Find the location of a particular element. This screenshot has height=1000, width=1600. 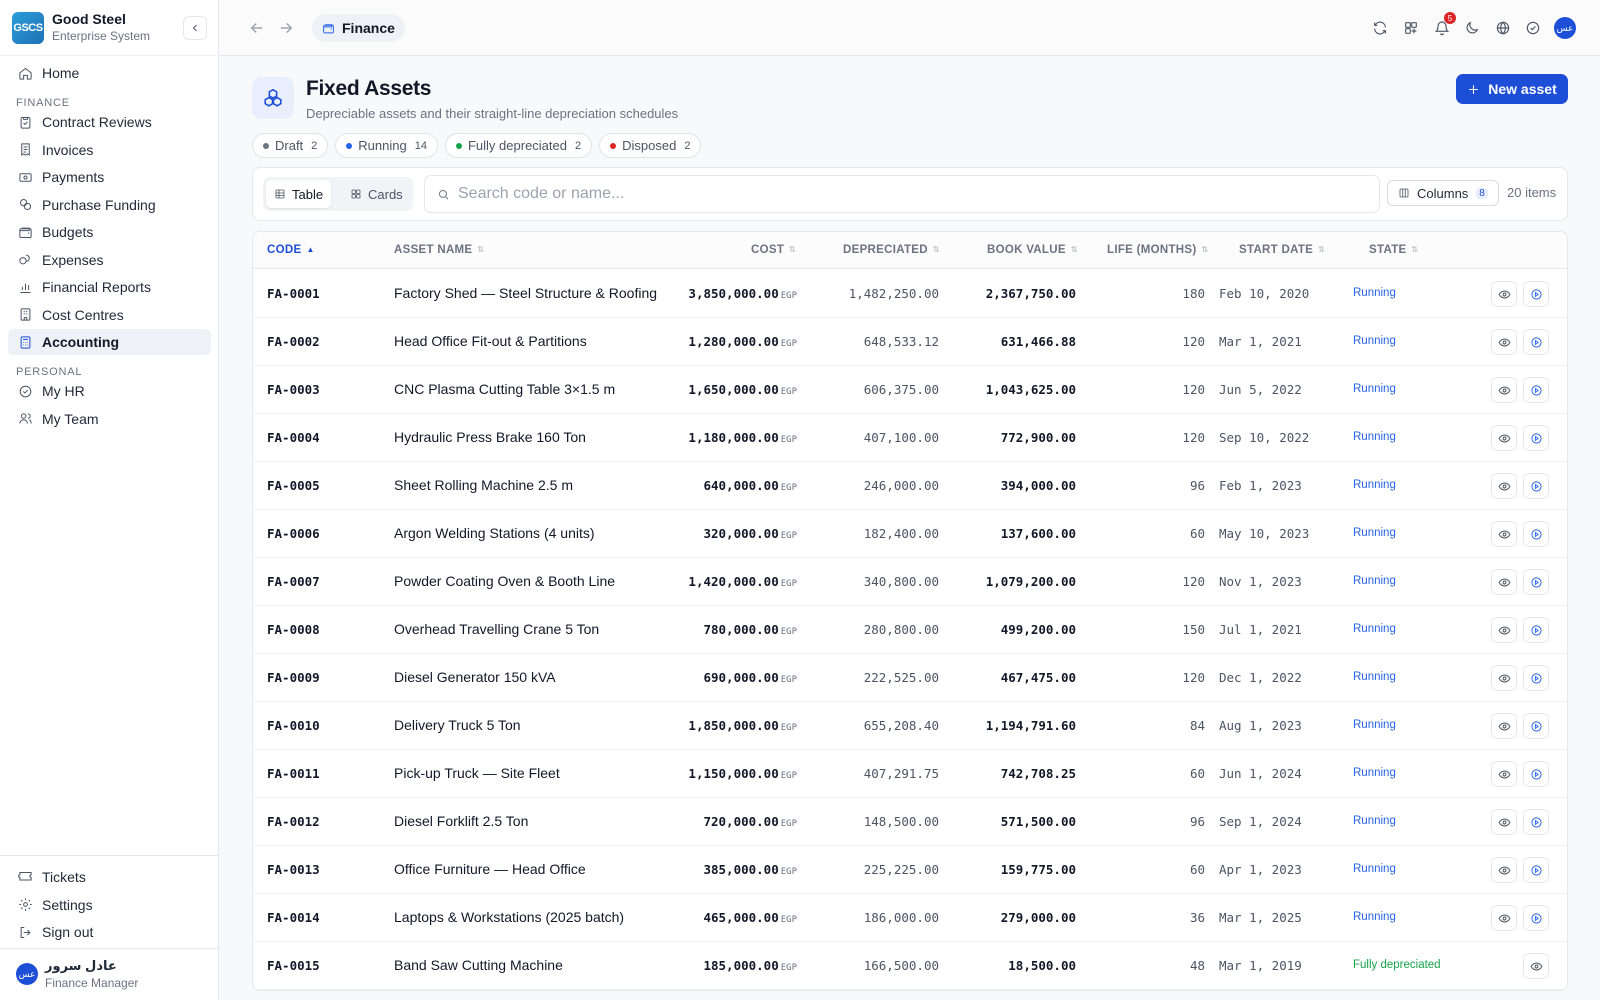

asset-code: FA-0005 is located at coordinates (293, 485).